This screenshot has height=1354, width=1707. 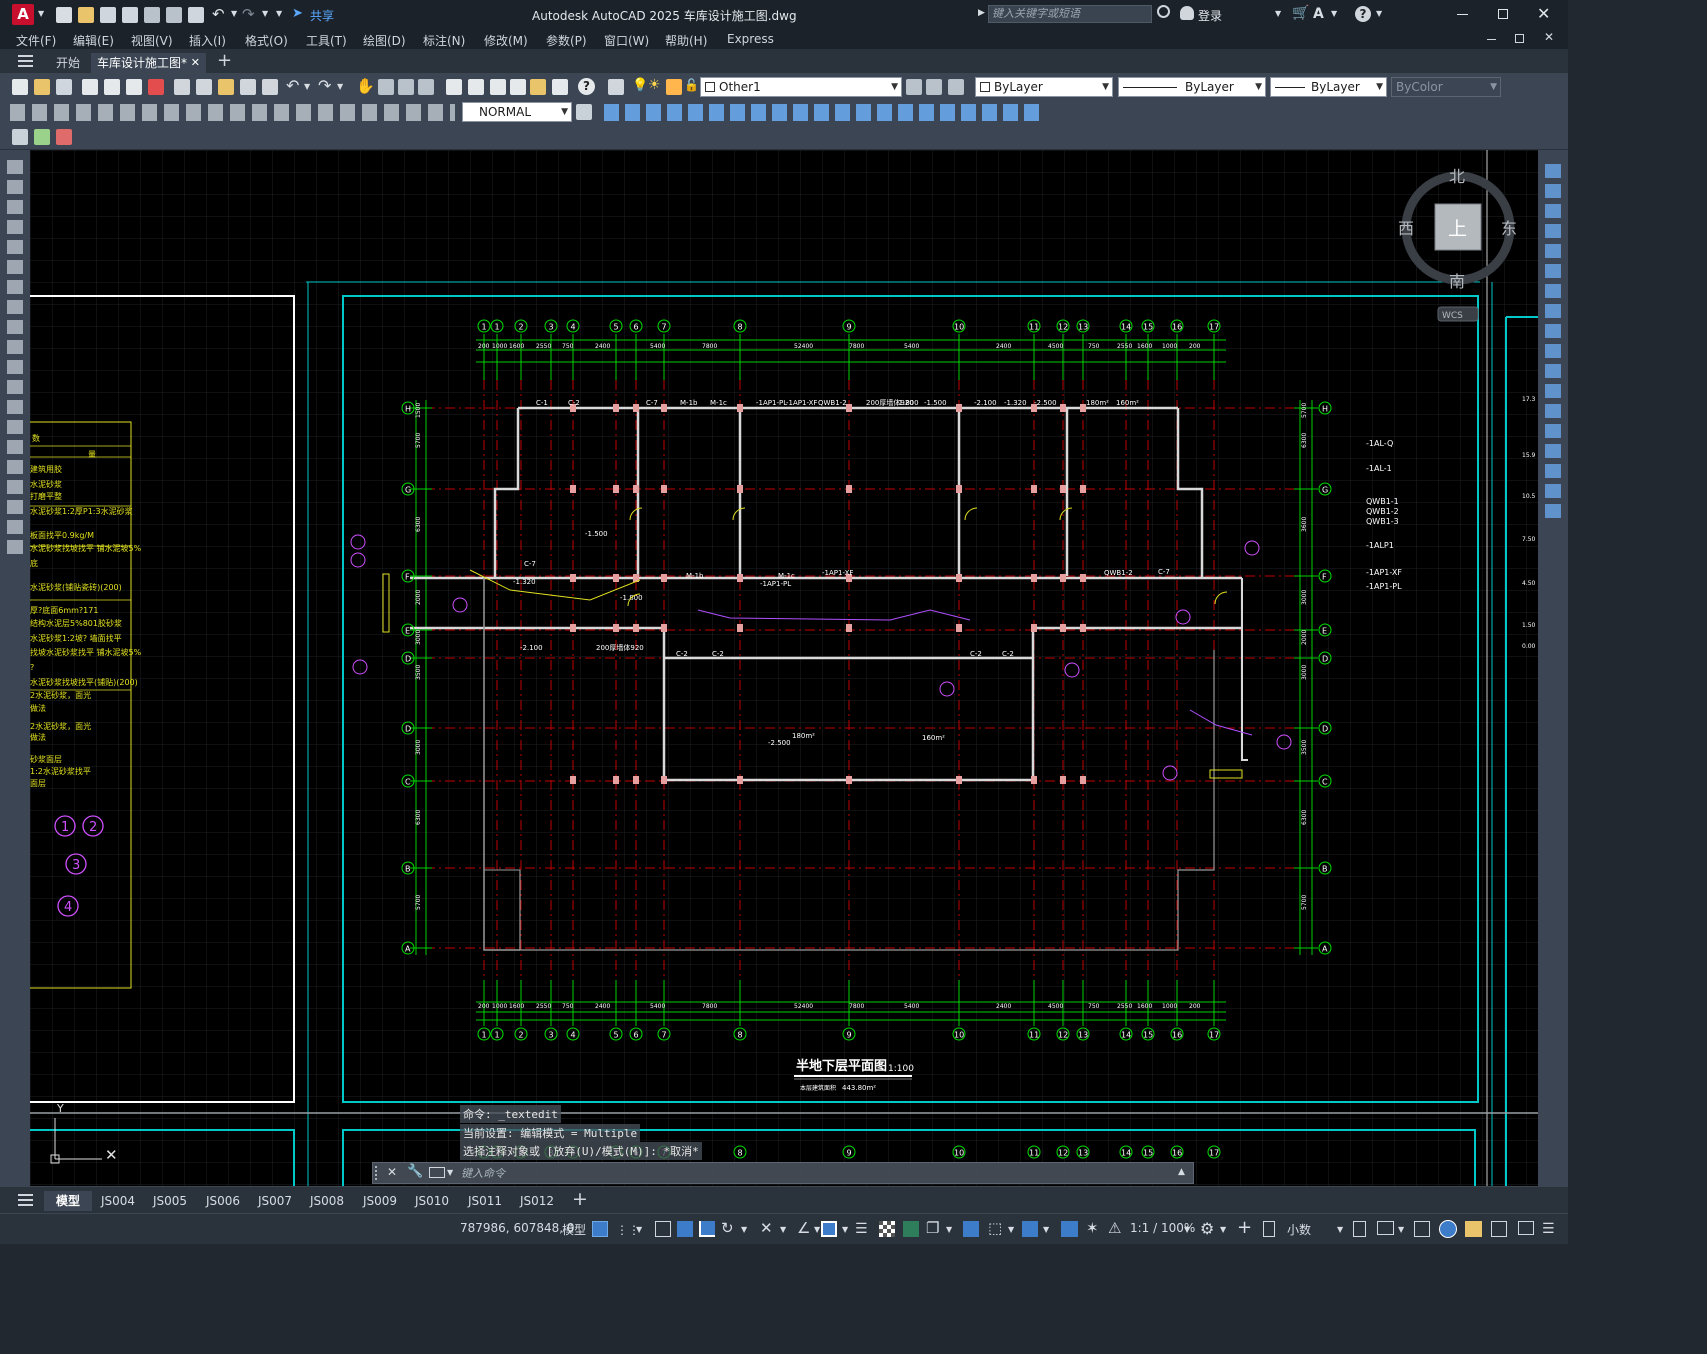 I want to click on units-icon, so click(x=1269, y=1229).